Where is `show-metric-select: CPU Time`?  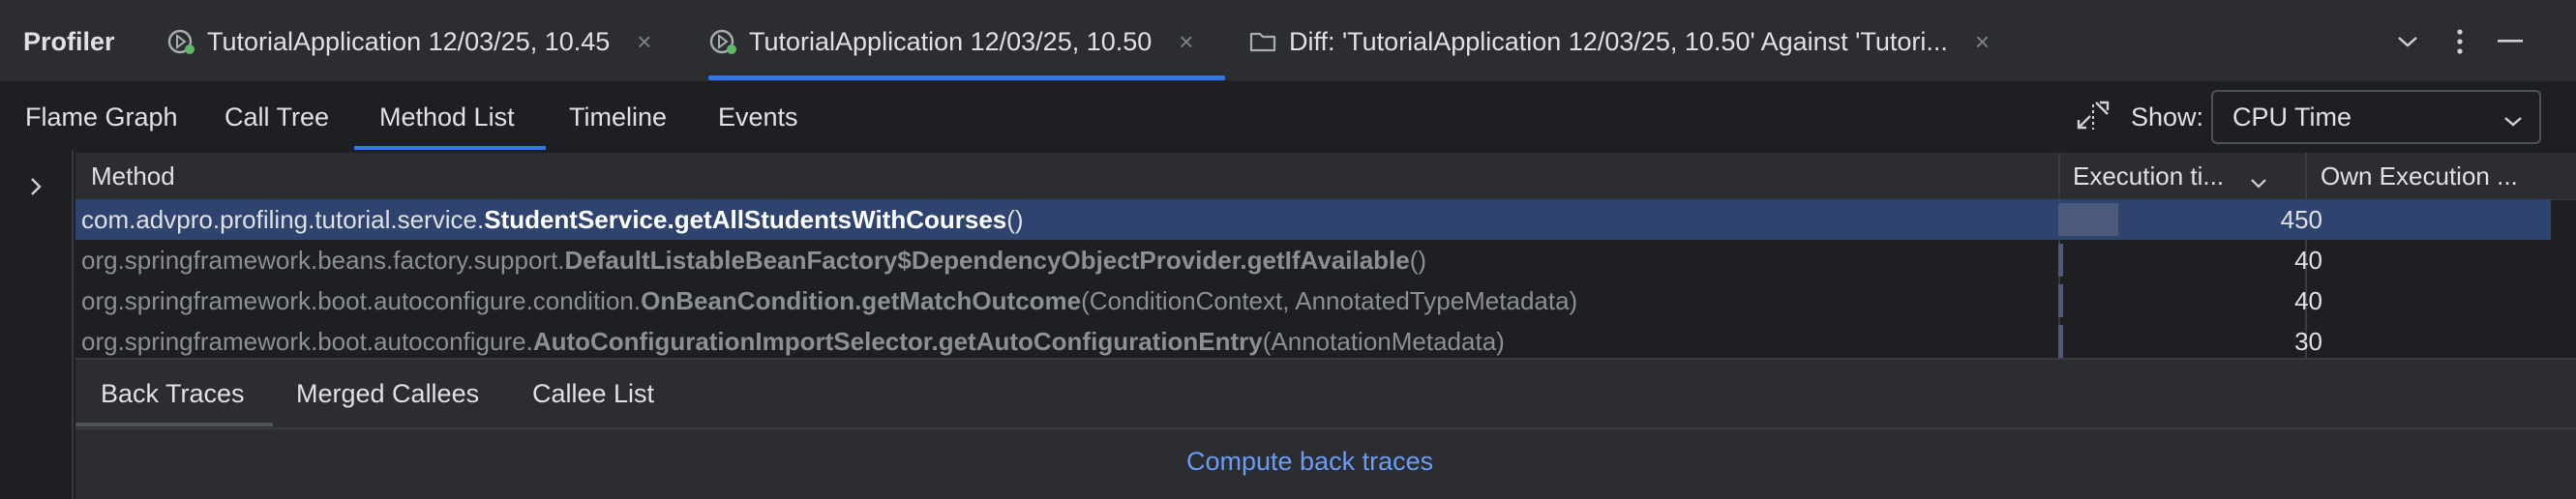
show-metric-select: CPU Time is located at coordinates (2376, 117).